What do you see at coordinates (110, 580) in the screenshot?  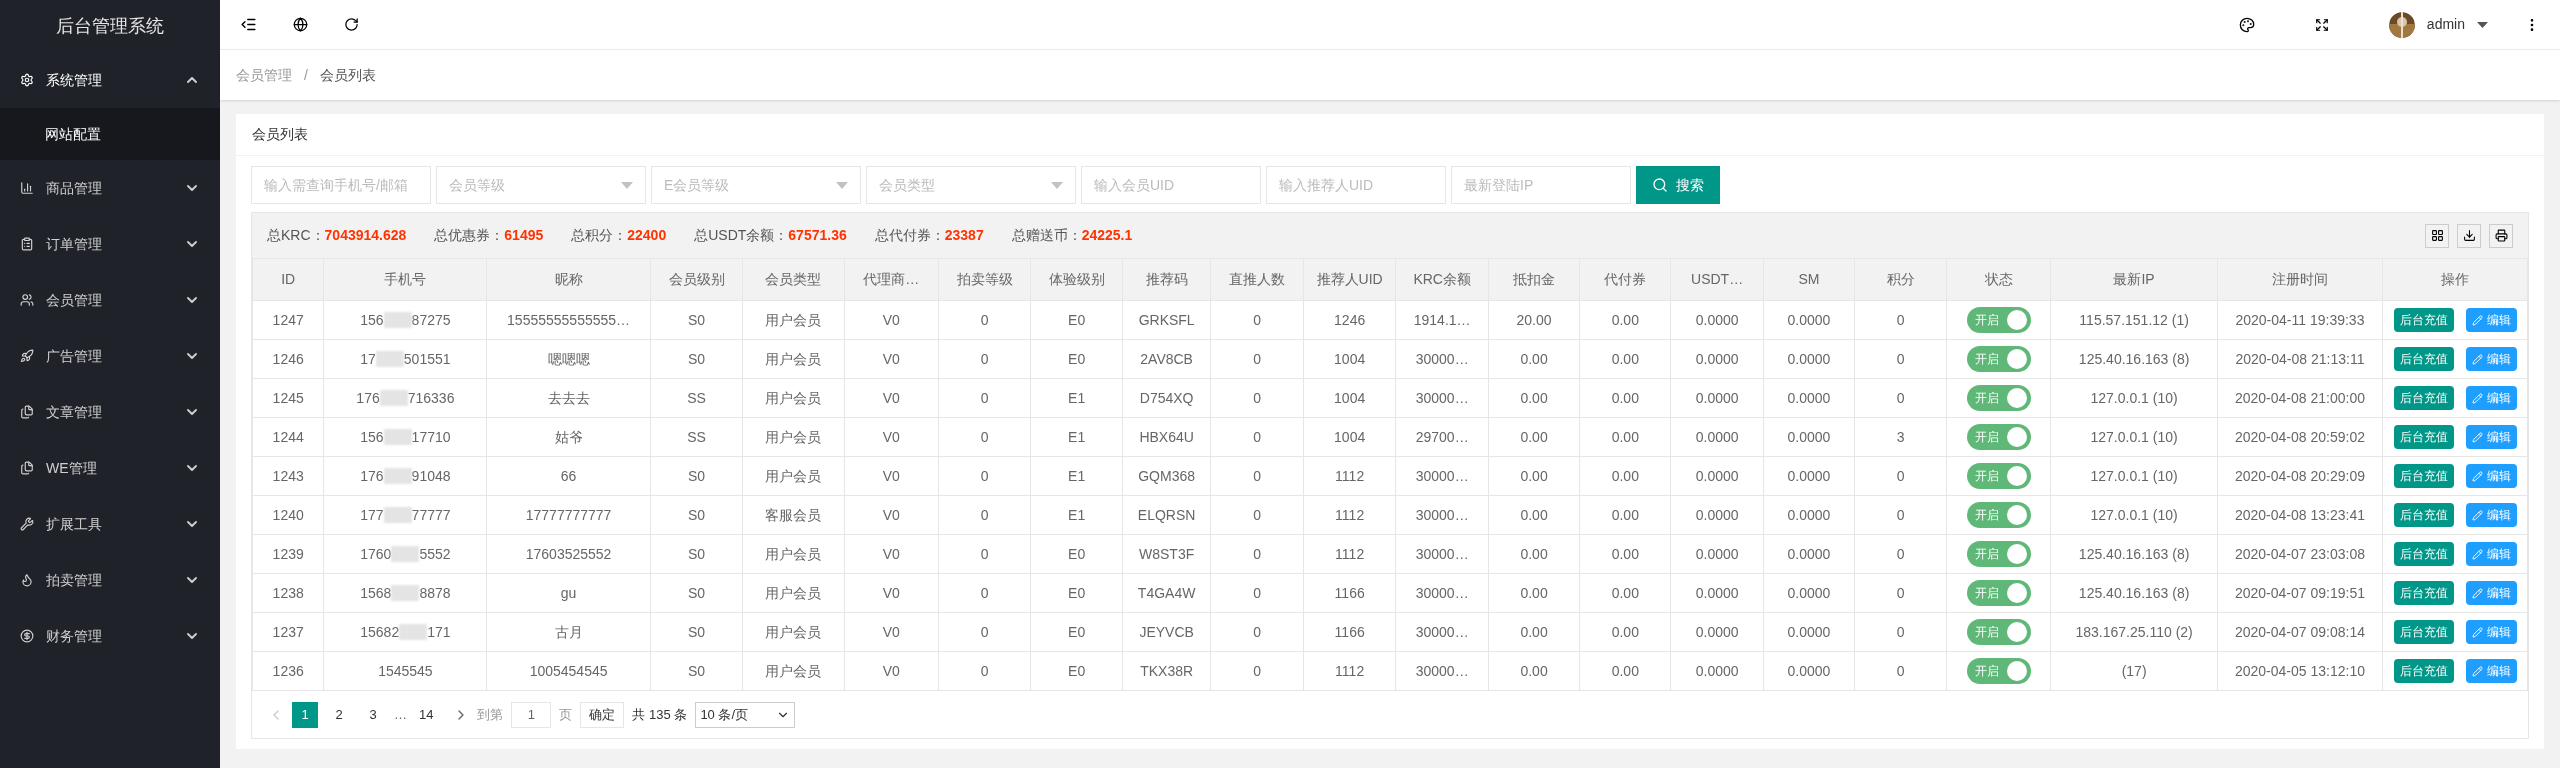 I see `sidebar-item: 拍卖管理` at bounding box center [110, 580].